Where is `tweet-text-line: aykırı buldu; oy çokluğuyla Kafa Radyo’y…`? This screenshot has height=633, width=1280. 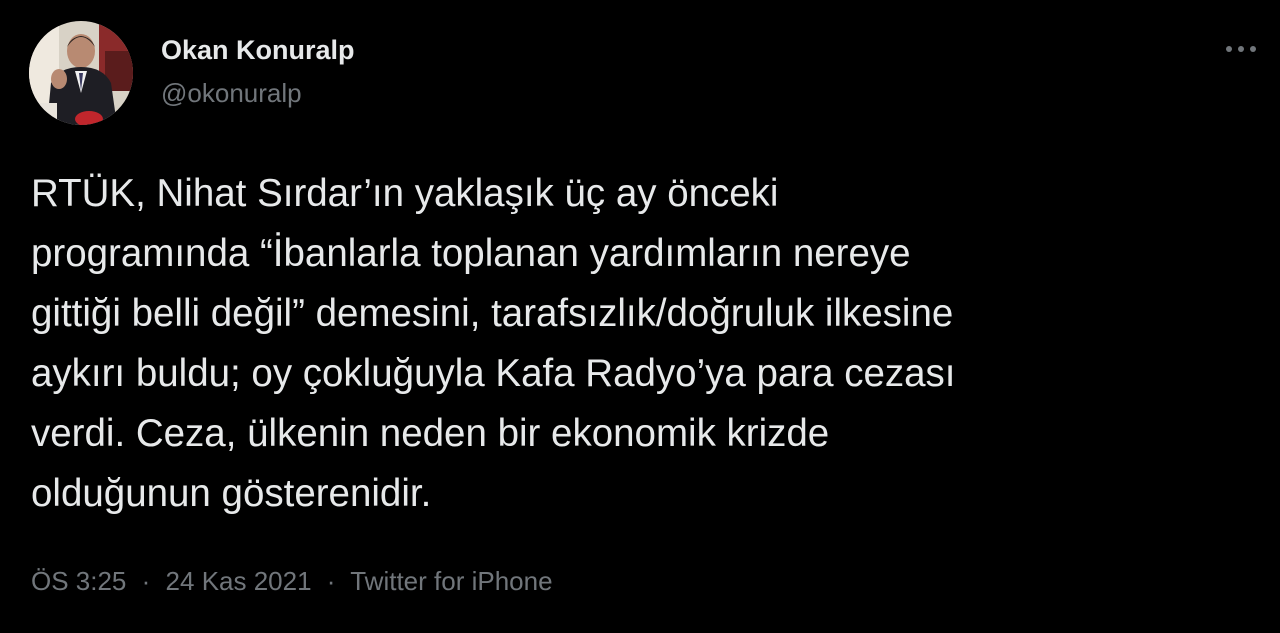 tweet-text-line: aykırı buldu; oy çokluğuyla Kafa Radyo’y… is located at coordinates (493, 373).